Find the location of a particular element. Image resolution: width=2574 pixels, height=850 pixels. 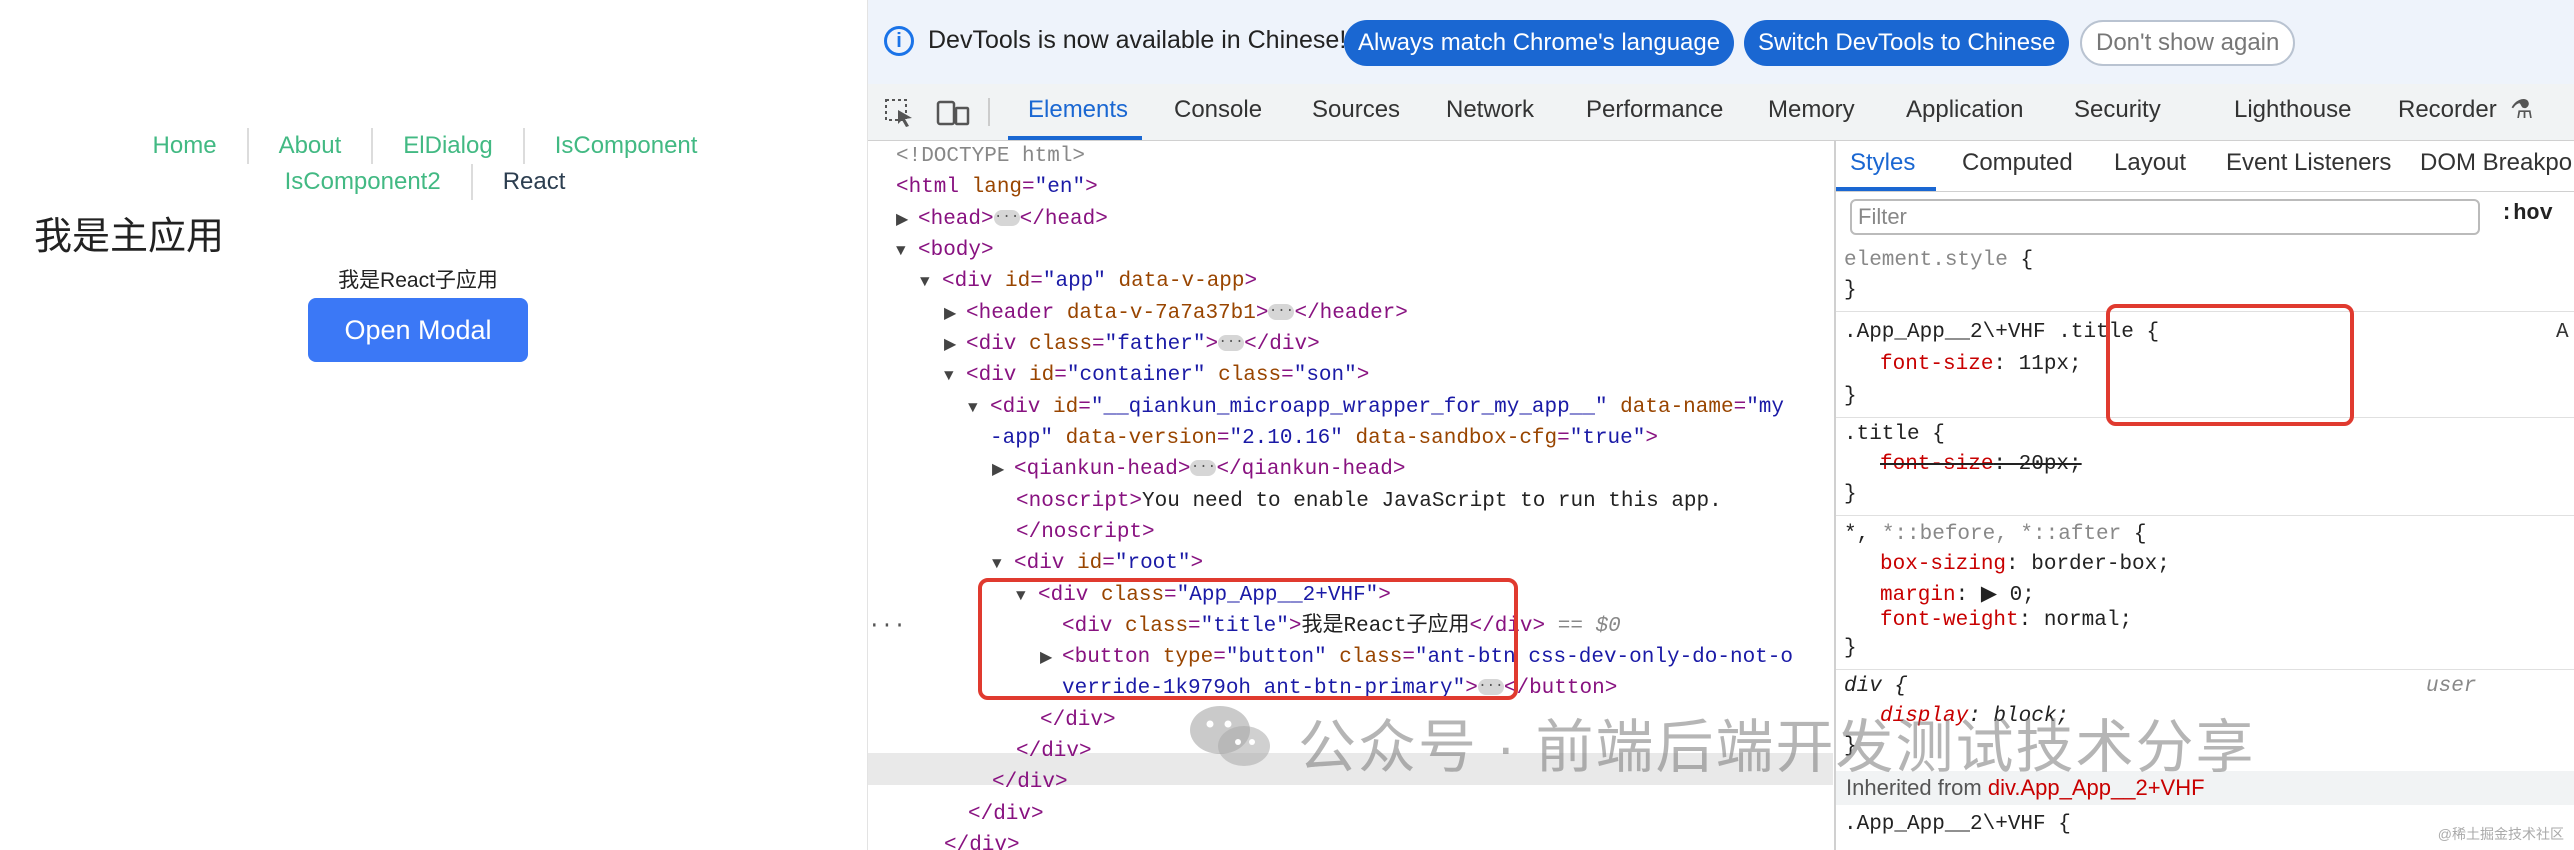

match-language-button: Always match Chrome's language is located at coordinates (1539, 43).